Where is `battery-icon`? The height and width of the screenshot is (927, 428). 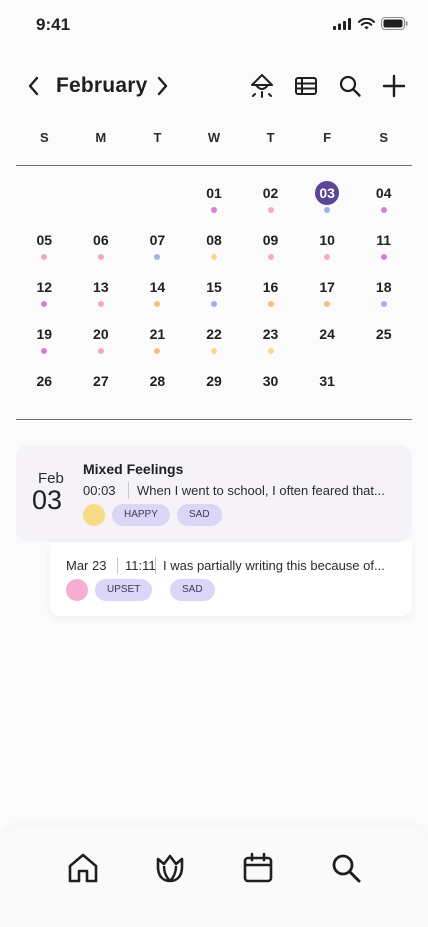
battery-icon is located at coordinates (394, 26).